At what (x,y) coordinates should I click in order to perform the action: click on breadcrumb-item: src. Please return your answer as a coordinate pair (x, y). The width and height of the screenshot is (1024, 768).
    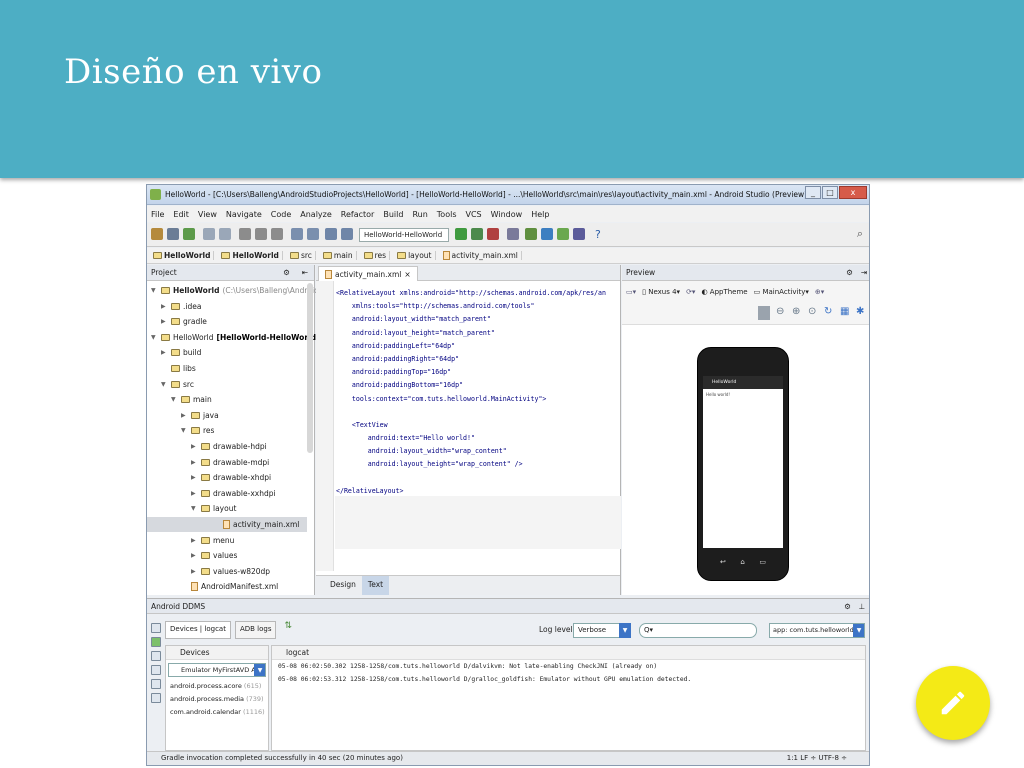
    Looking at the image, I should click on (301, 255).